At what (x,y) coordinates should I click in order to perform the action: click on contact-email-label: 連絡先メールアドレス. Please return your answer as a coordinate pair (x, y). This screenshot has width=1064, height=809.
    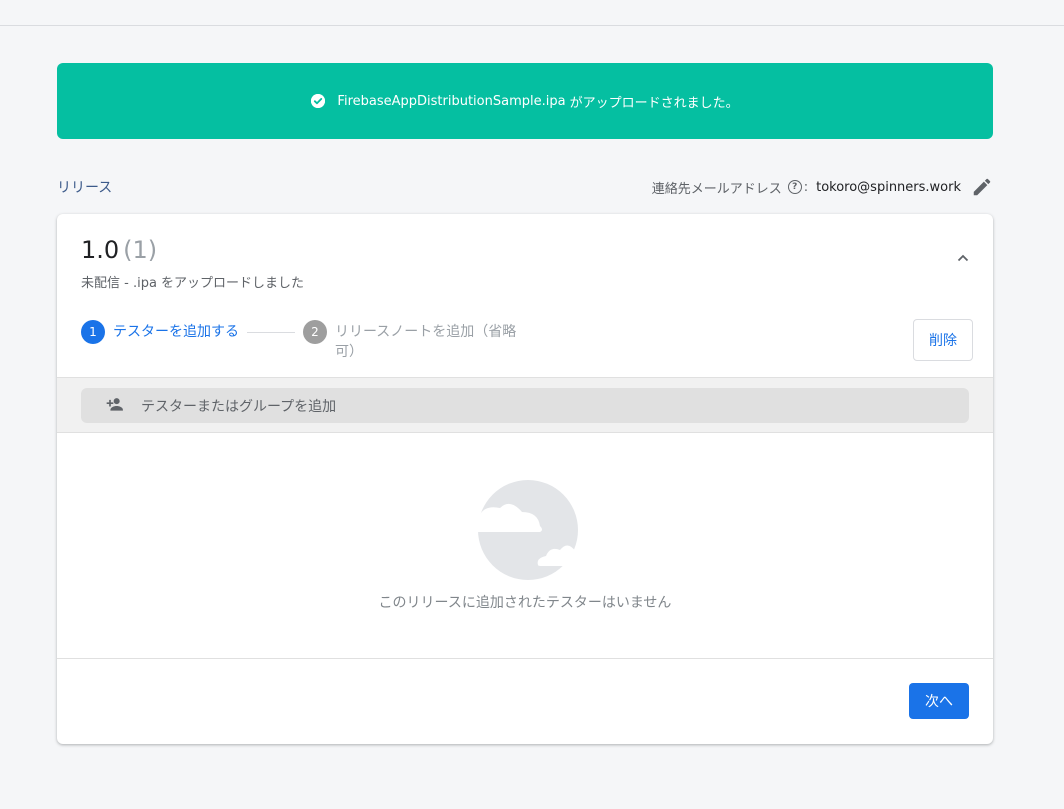
    Looking at the image, I should click on (716, 189).